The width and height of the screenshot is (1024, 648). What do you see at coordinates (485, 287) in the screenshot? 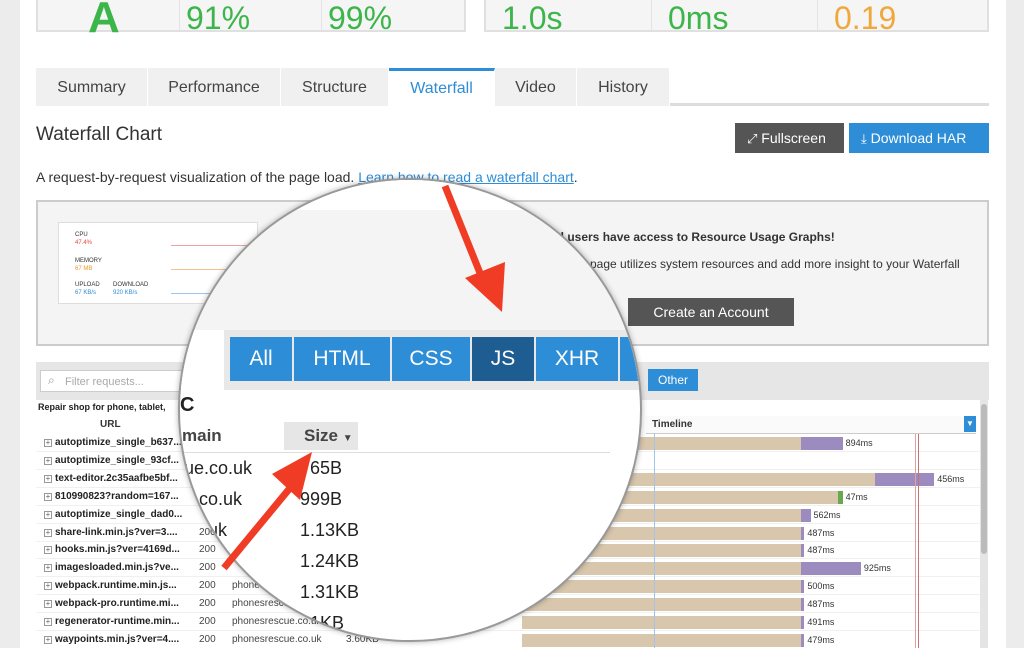
I see `arrow-head-to-js` at bounding box center [485, 287].